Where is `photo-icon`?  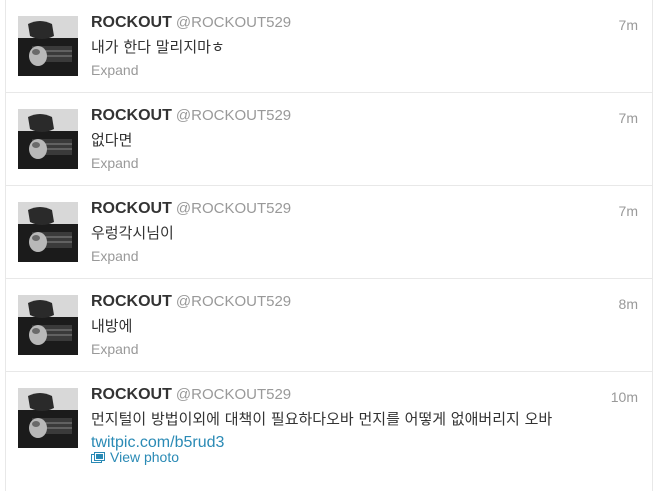 photo-icon is located at coordinates (98, 459).